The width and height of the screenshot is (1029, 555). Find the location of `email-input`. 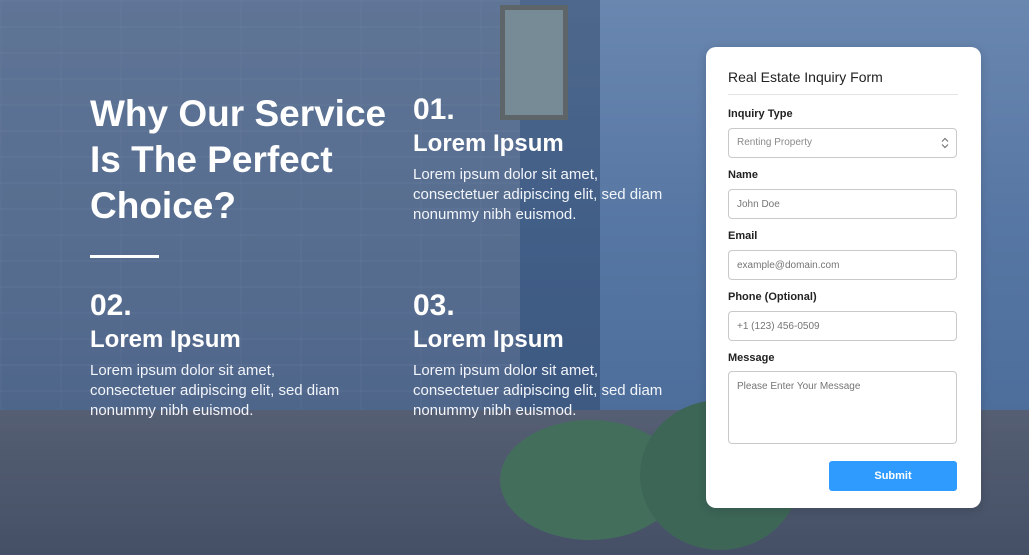

email-input is located at coordinates (842, 265).